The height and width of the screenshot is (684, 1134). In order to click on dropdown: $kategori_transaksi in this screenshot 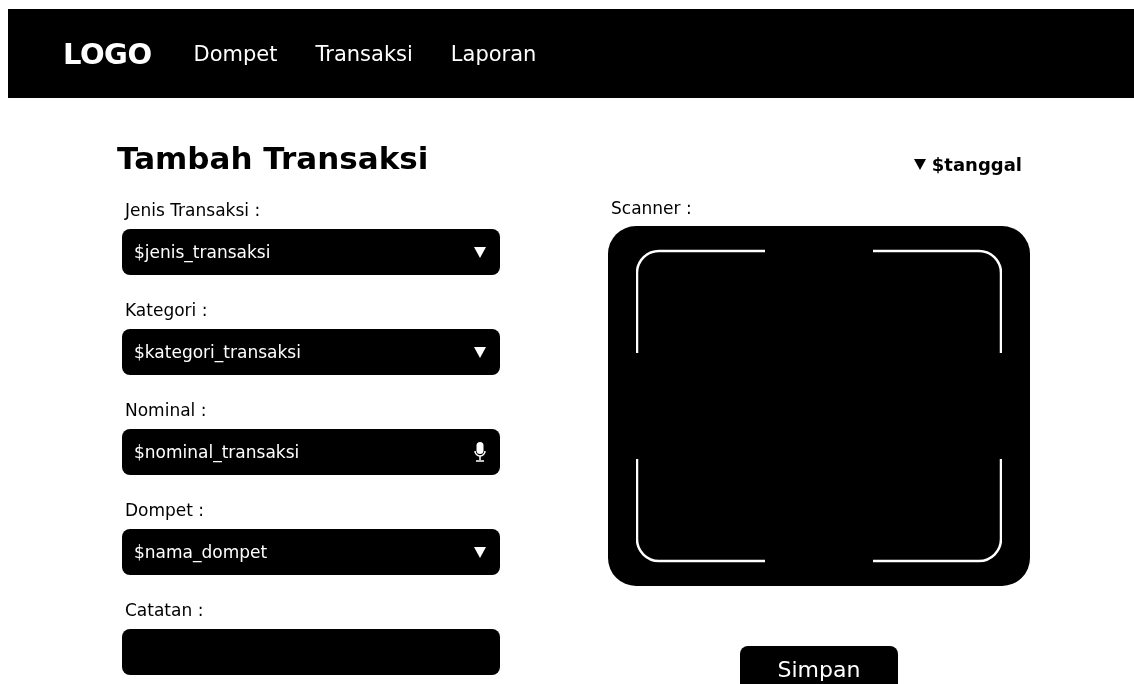, I will do `click(311, 352)`.